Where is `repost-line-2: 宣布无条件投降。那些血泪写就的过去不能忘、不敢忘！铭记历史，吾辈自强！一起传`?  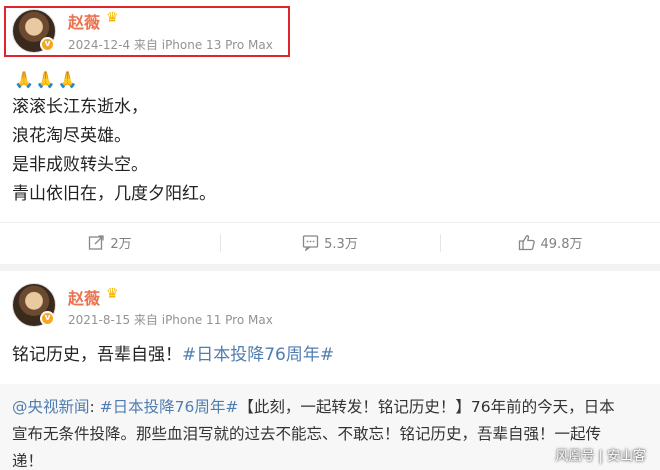
repost-line-2: 宣布无条件投降。那些血泪写就的过去不能忘、不敢忘！铭记历史，吾辈自强！一起传 is located at coordinates (307, 434).